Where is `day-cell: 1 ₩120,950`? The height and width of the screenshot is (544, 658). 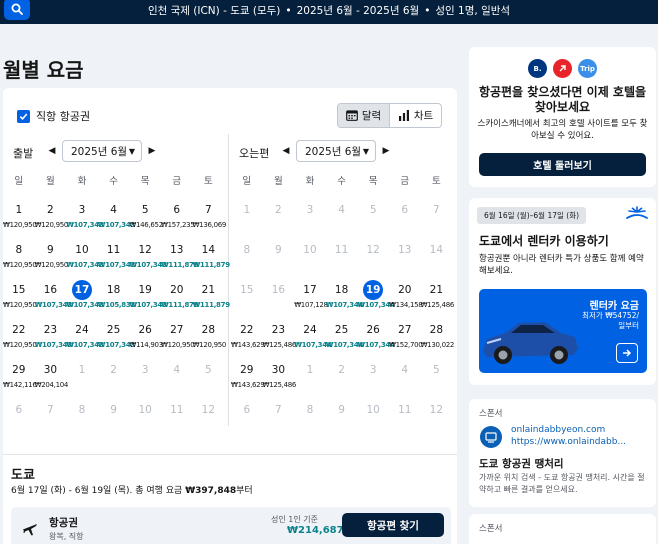 day-cell: 1 ₩120,950 is located at coordinates (20, 218).